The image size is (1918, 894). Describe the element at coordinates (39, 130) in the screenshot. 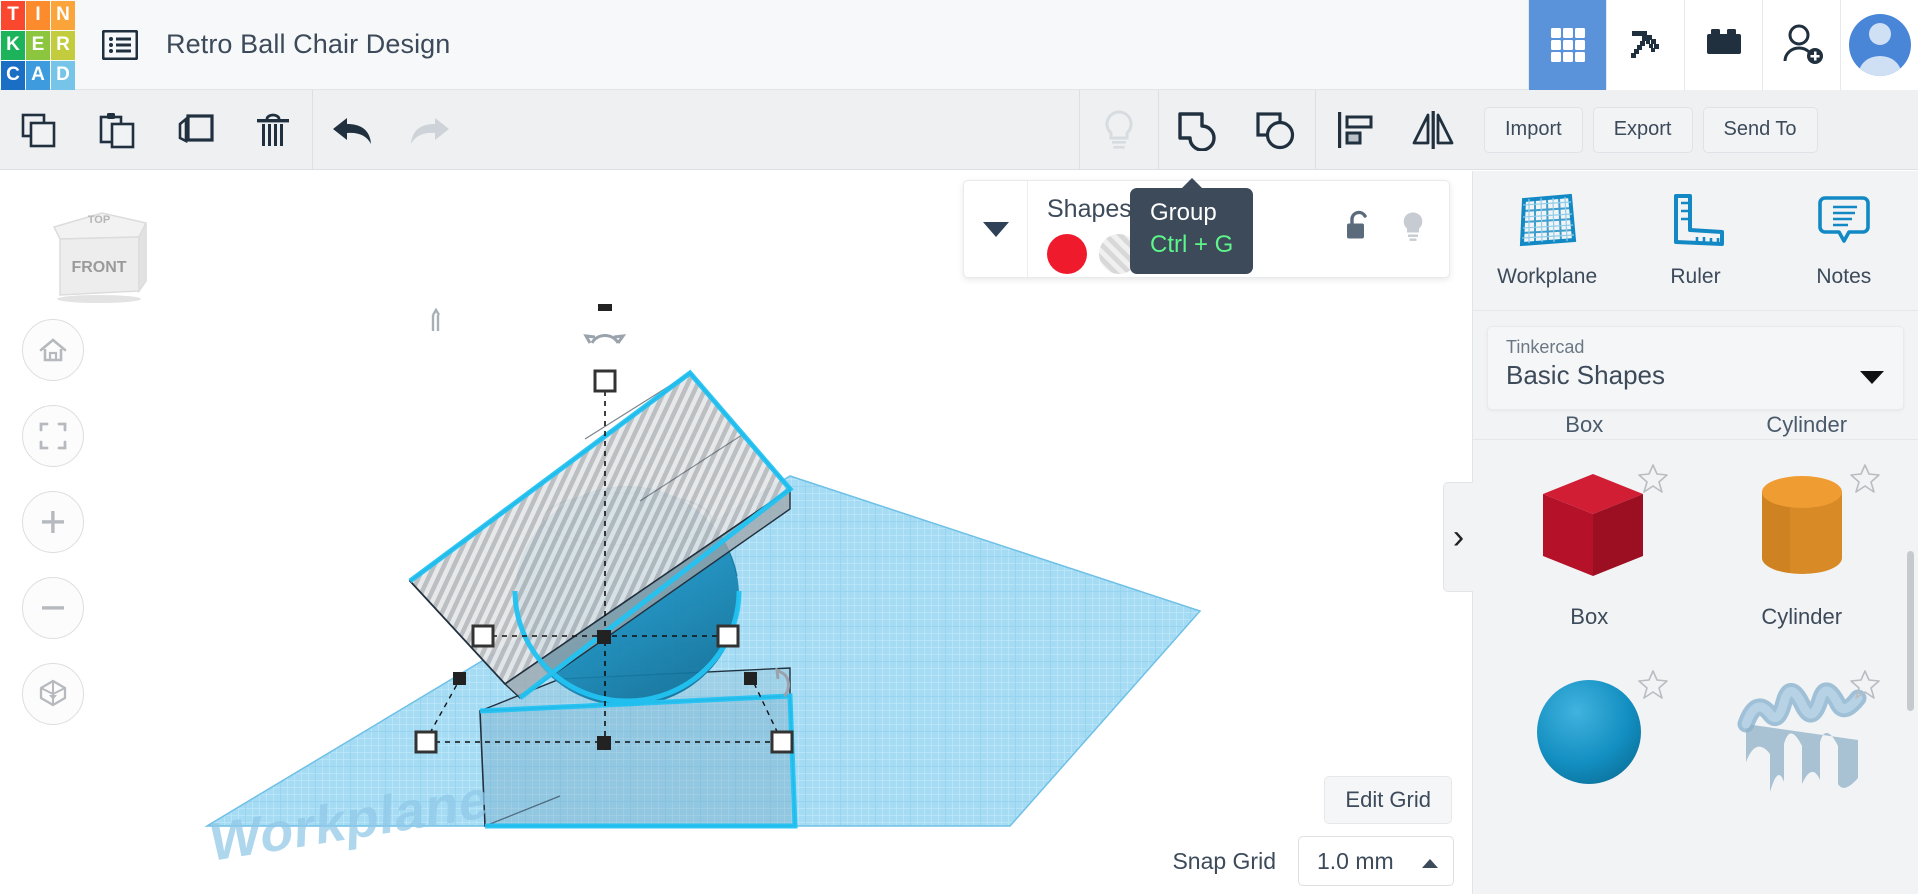

I see `copy-icon` at that location.